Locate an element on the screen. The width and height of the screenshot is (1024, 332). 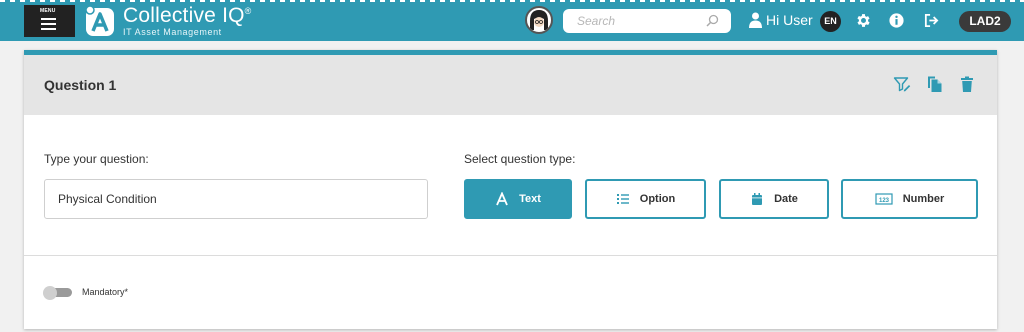
gear-icon is located at coordinates (863, 20).